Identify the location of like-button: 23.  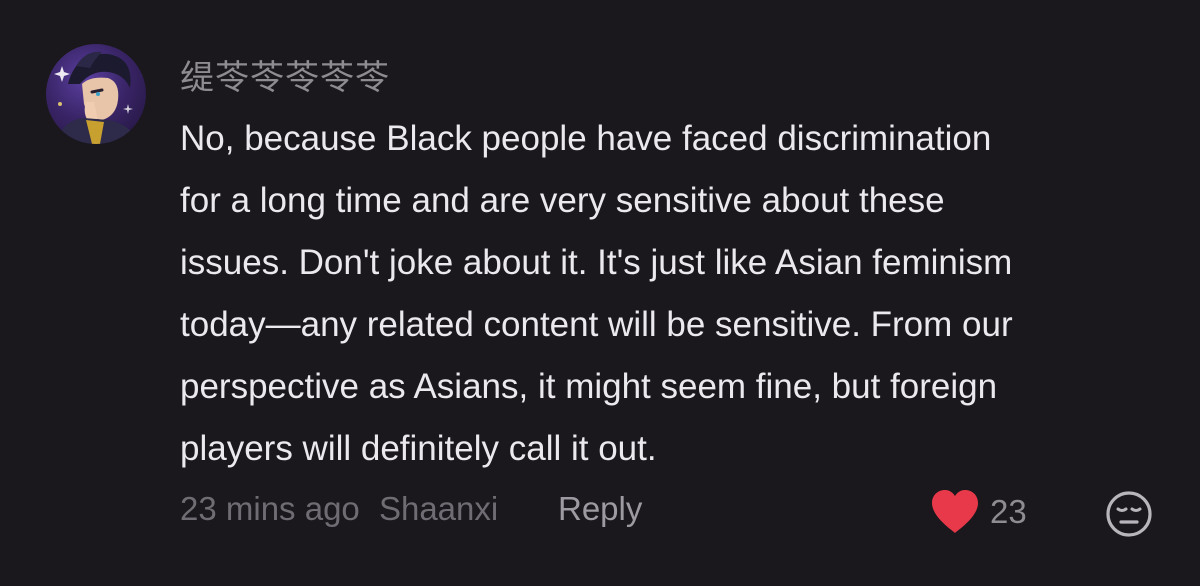
(978, 512).